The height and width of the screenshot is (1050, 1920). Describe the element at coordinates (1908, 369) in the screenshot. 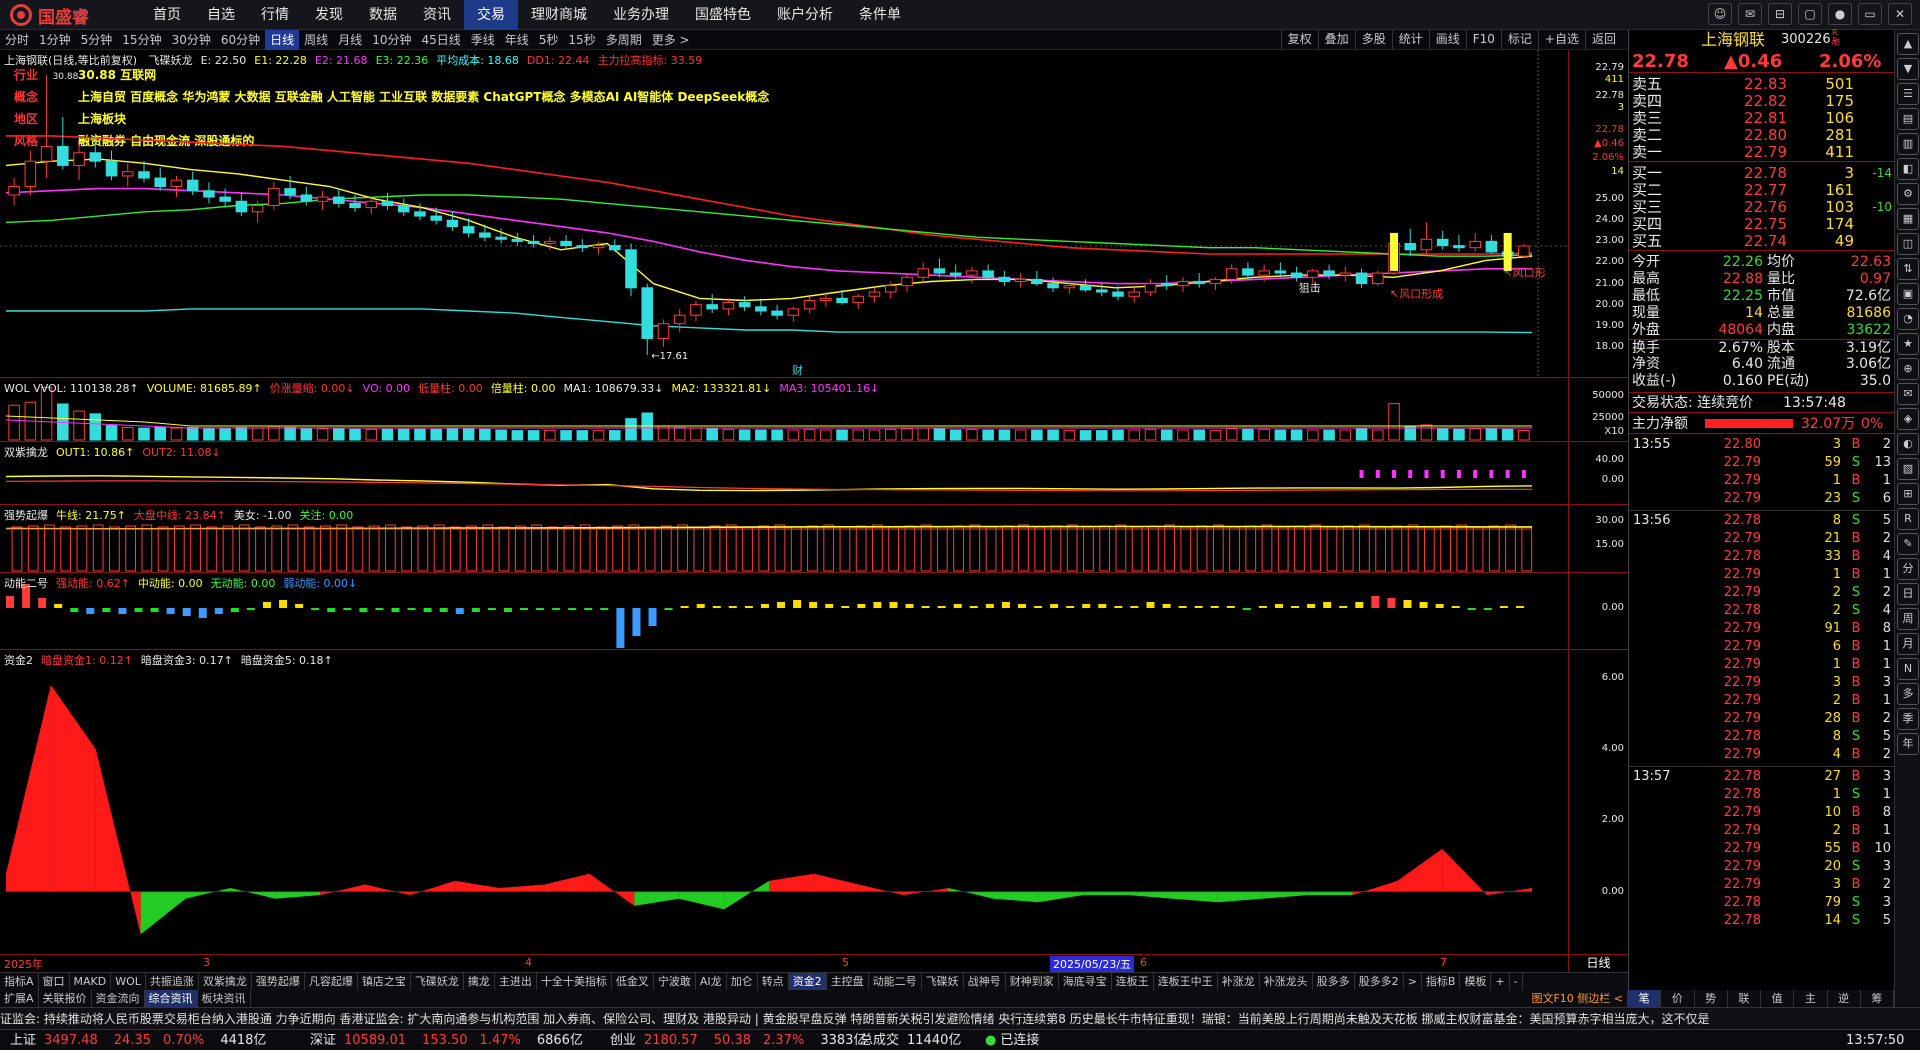

I see `side-tool-icon-13: ⊕` at that location.